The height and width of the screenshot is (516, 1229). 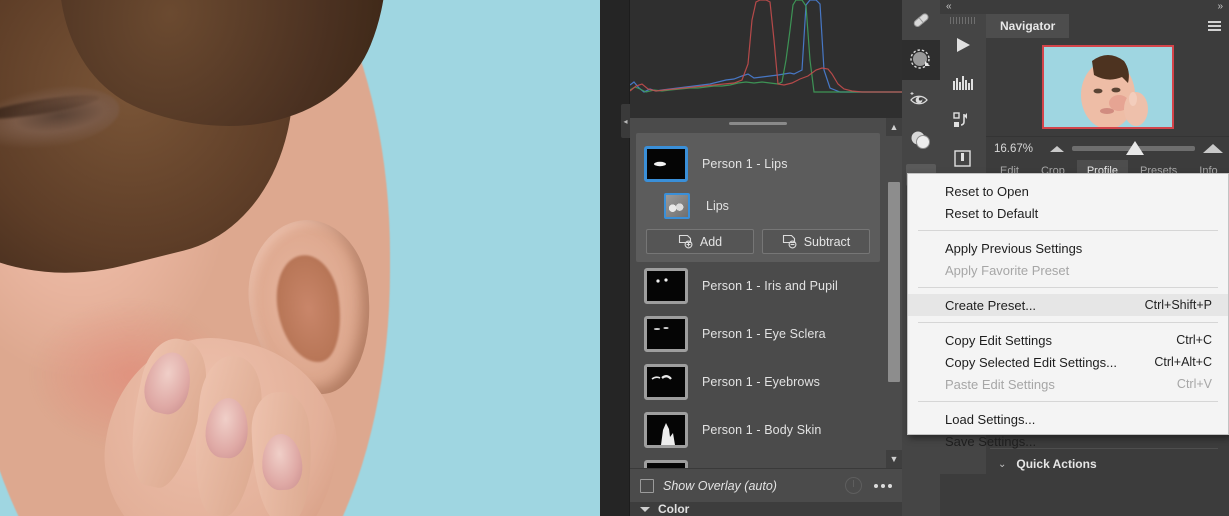 I want to click on right-panel-topbar: « », so click(x=1084, y=7).